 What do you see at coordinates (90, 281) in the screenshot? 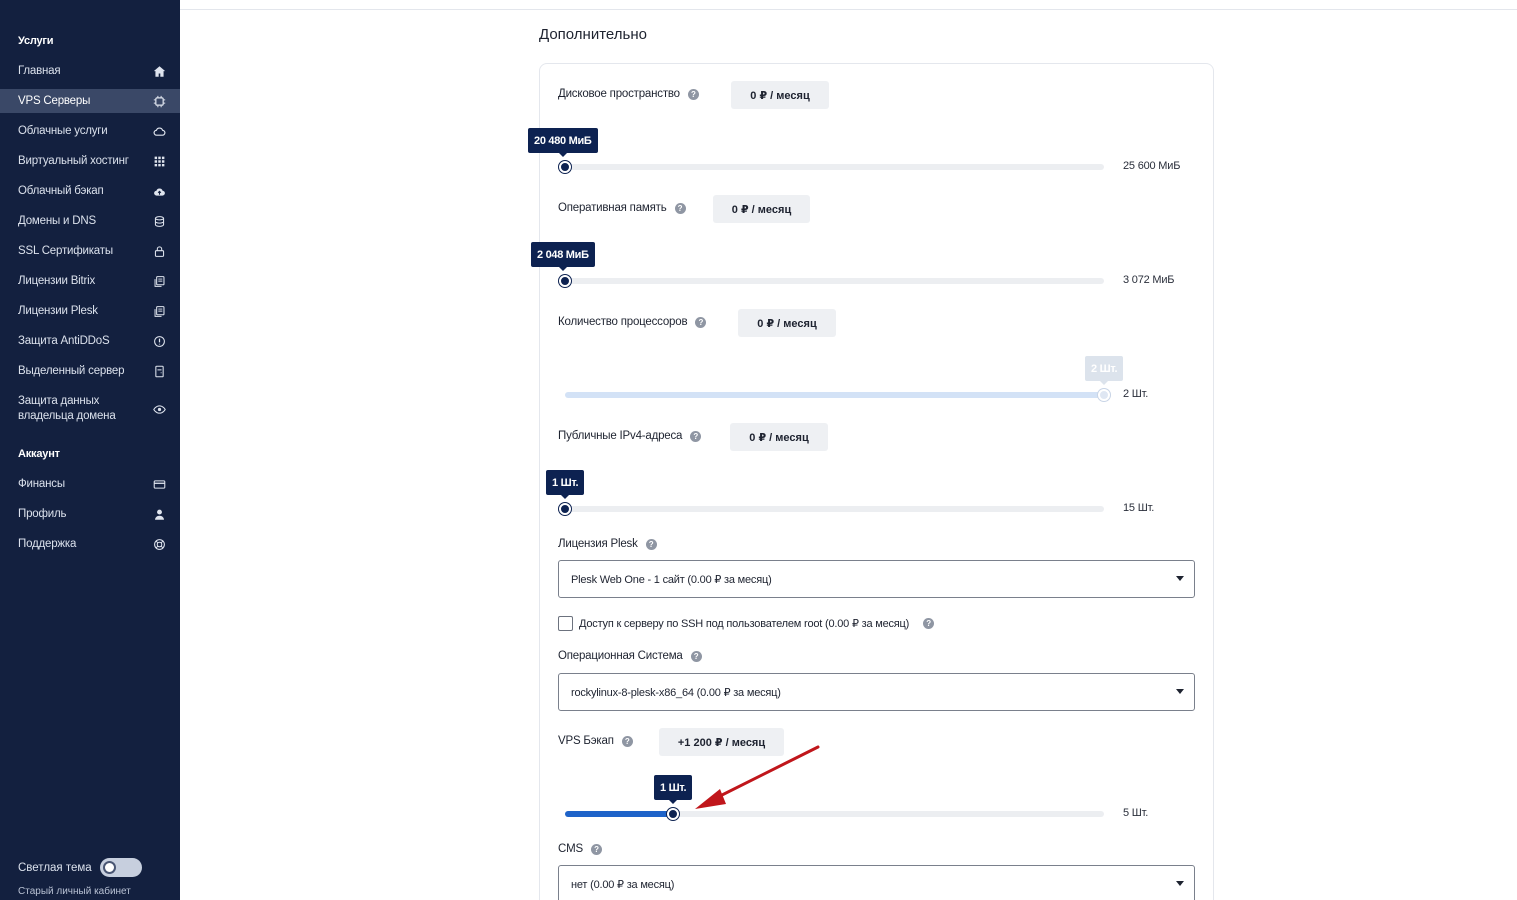
I see `sidebar-item-bitrix: Лицензии Bitrix` at bounding box center [90, 281].